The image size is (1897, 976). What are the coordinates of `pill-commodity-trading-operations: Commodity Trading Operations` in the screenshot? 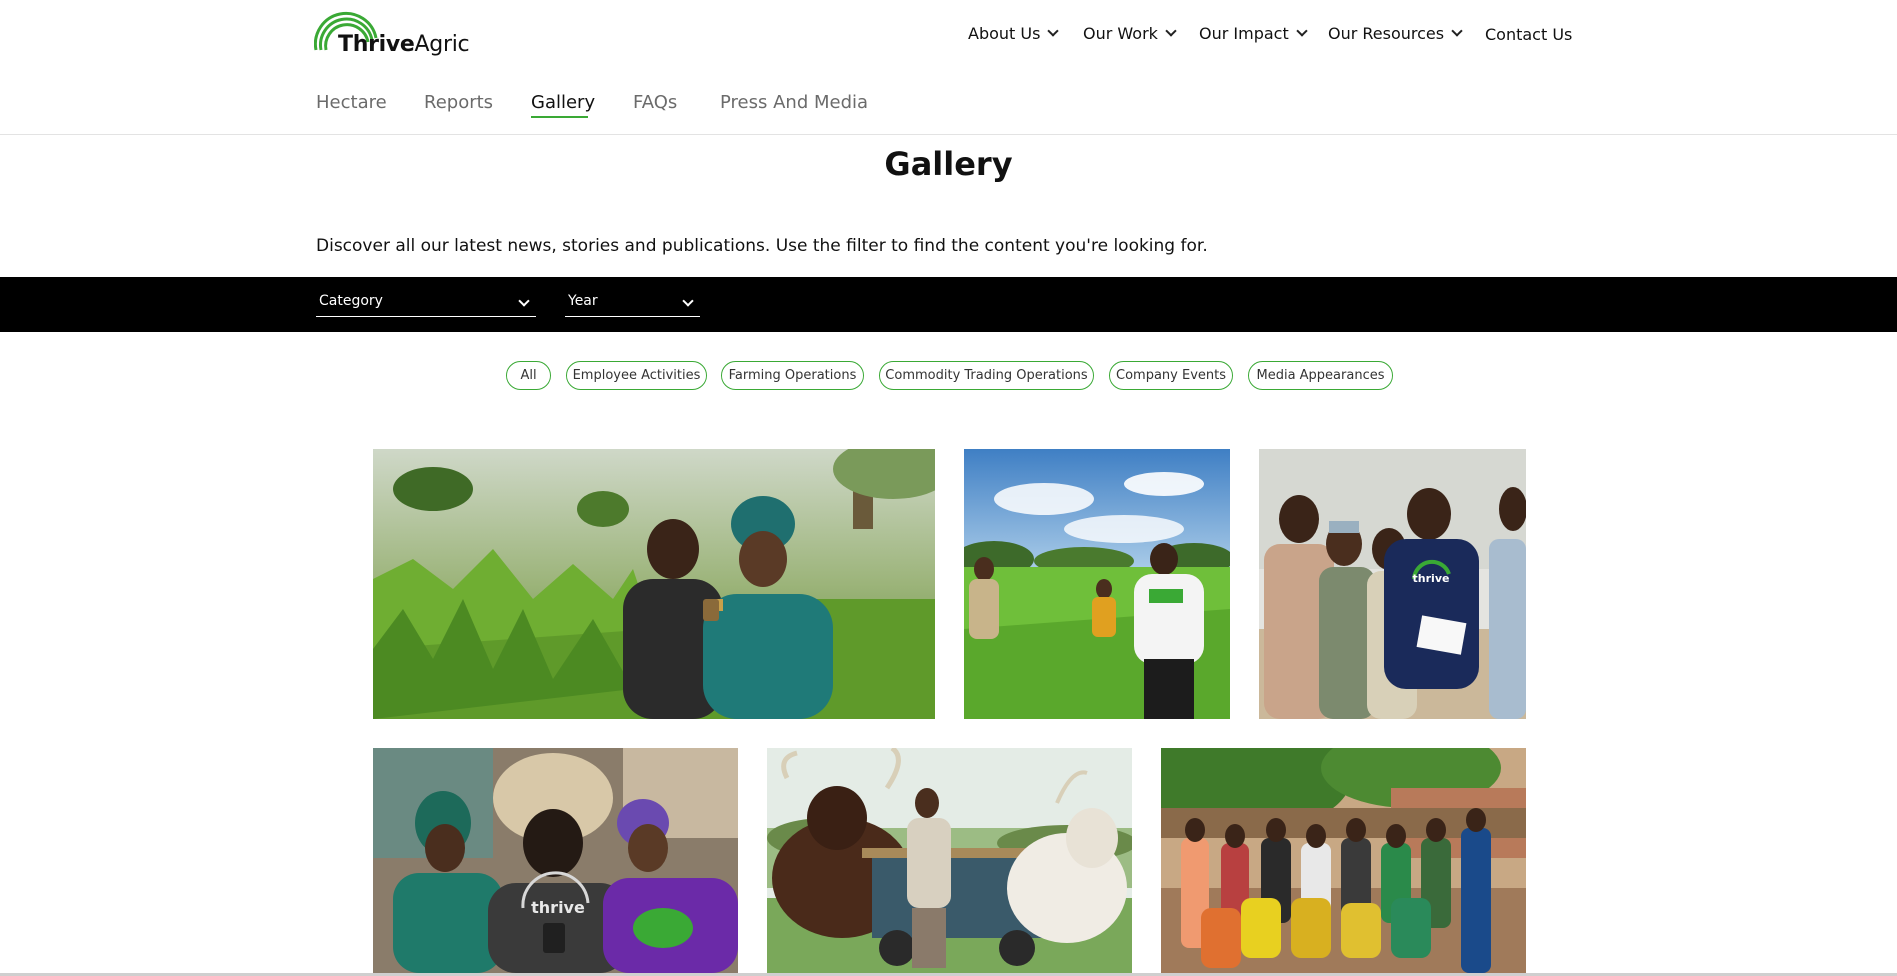 It's located at (986, 375).